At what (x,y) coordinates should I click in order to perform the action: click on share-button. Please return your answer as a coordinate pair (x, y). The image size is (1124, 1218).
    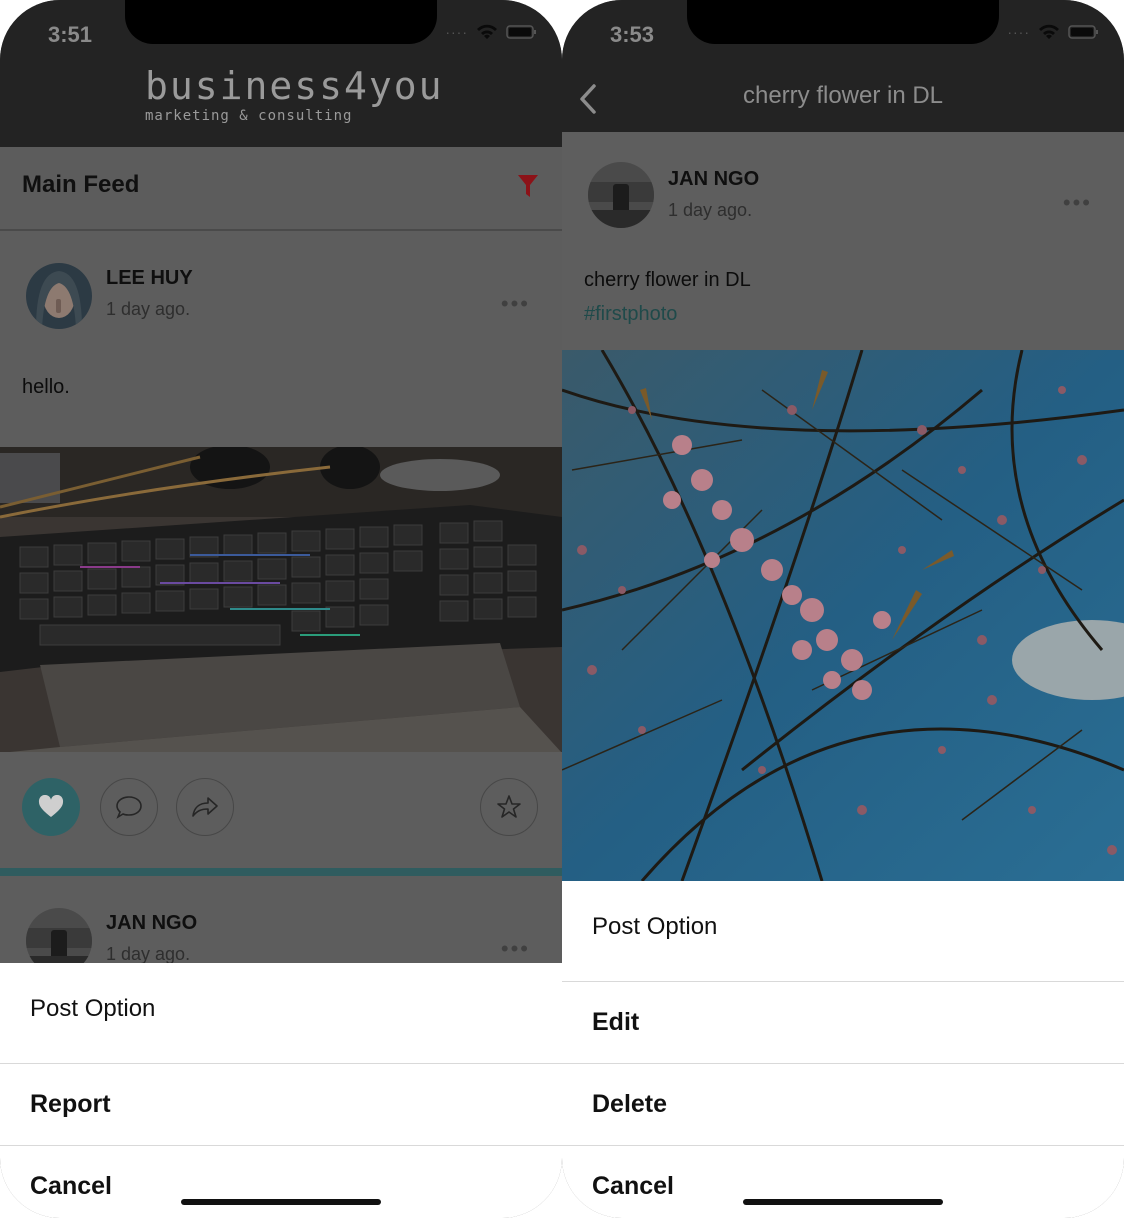
    Looking at the image, I should click on (205, 807).